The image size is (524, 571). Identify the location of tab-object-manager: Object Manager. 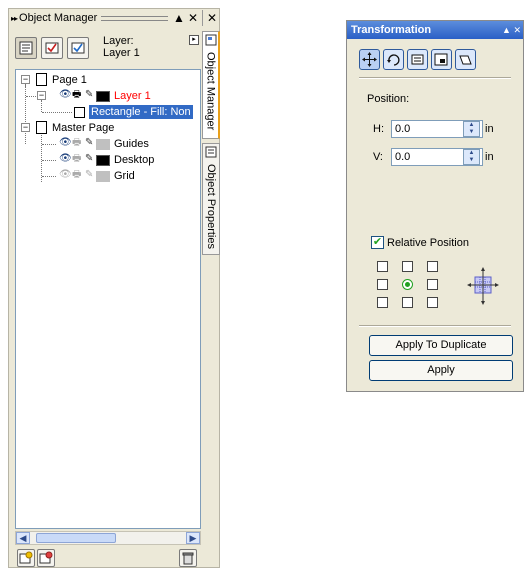
(211, 85).